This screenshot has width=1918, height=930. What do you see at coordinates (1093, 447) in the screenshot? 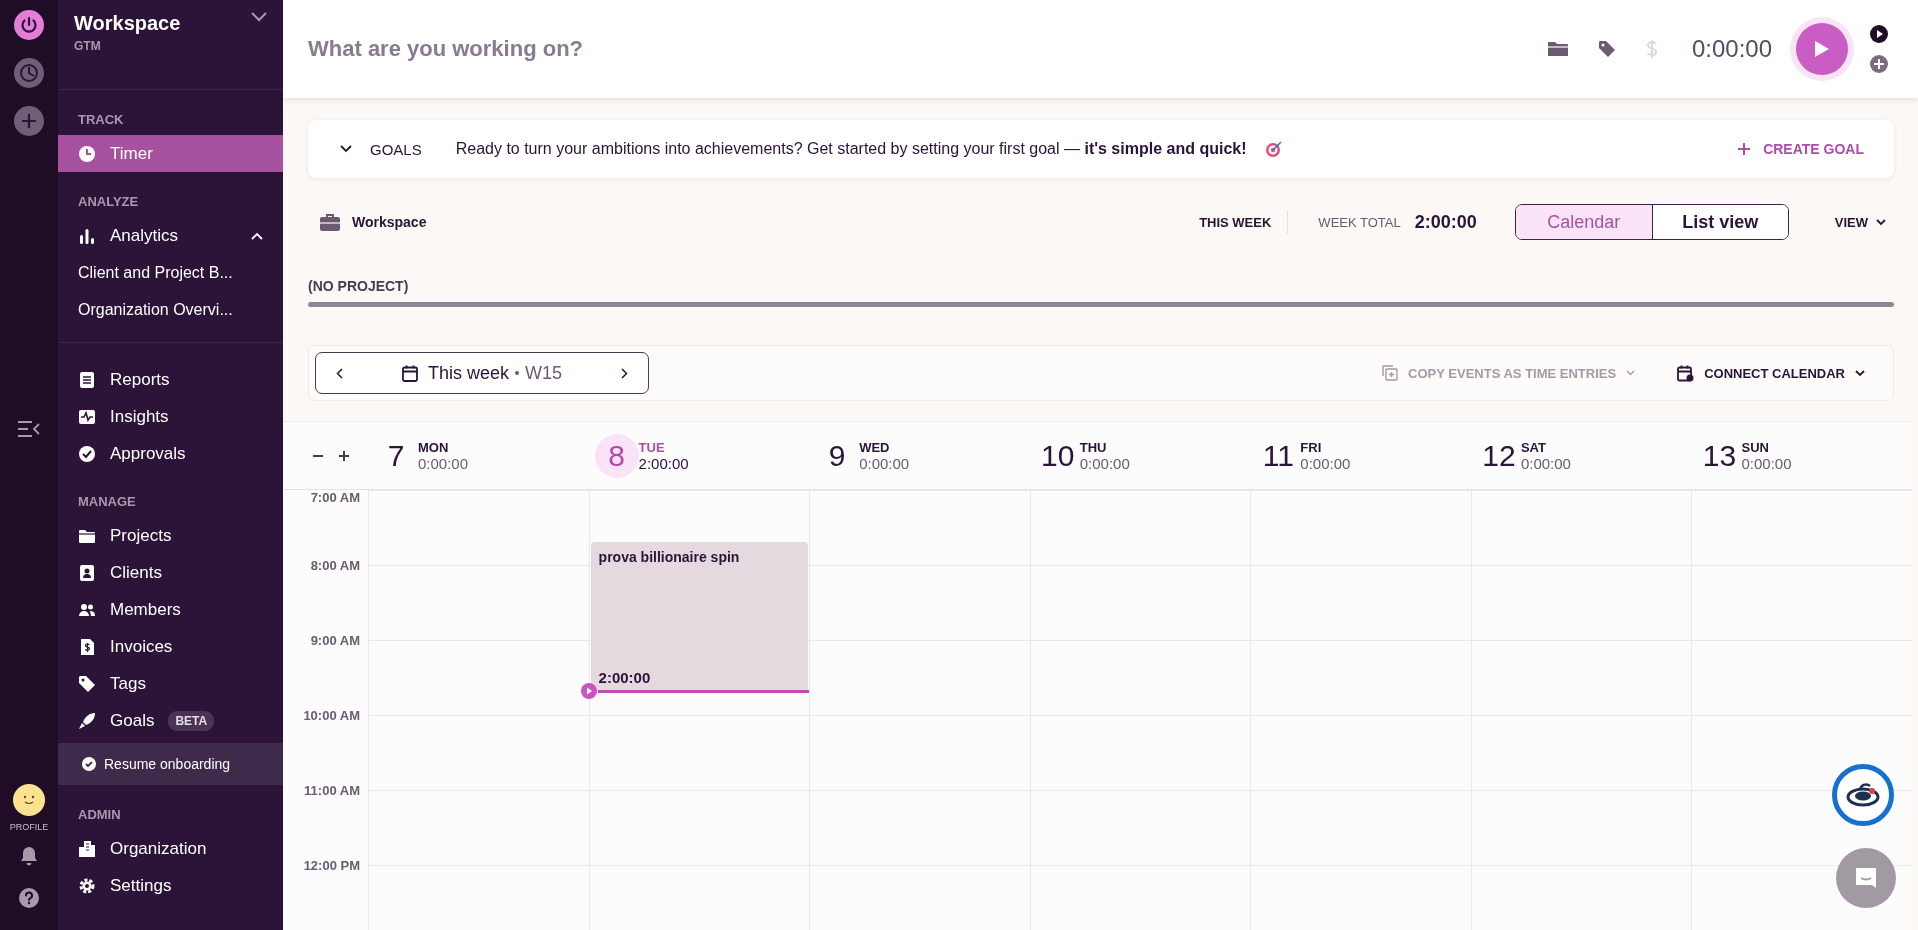
I see `day-name: THU` at bounding box center [1093, 447].